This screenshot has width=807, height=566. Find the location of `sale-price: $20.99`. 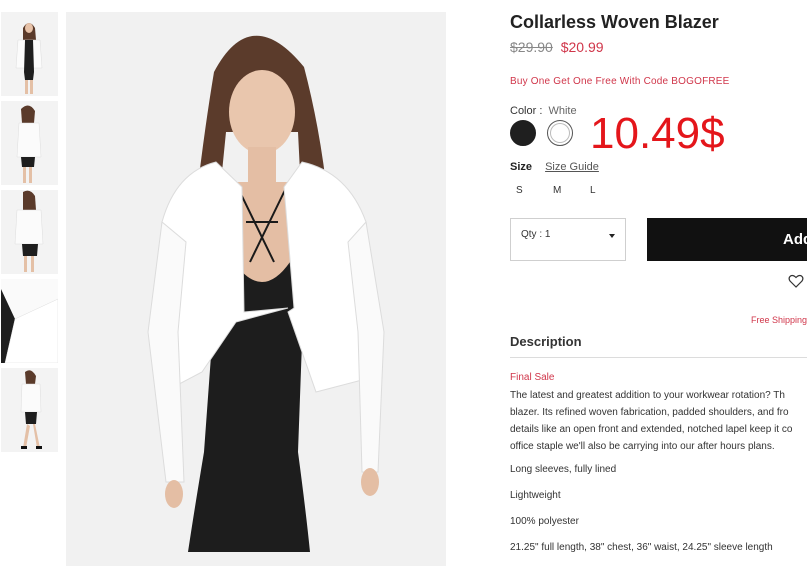

sale-price: $20.99 is located at coordinates (582, 47).